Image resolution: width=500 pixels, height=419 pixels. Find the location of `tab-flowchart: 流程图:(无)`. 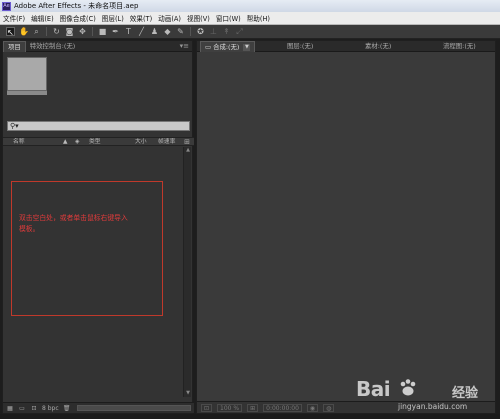

tab-flowchart: 流程图:(无) is located at coordinates (459, 46).